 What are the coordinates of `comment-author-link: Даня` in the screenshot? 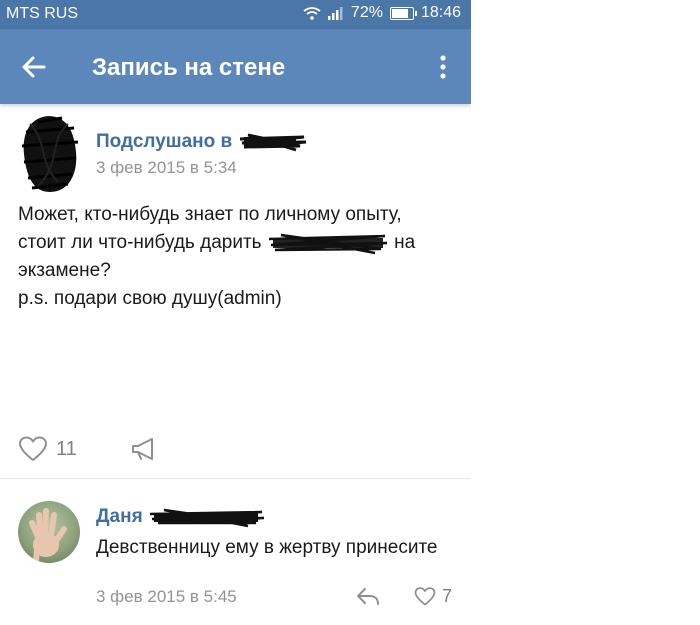 It's located at (181, 517).